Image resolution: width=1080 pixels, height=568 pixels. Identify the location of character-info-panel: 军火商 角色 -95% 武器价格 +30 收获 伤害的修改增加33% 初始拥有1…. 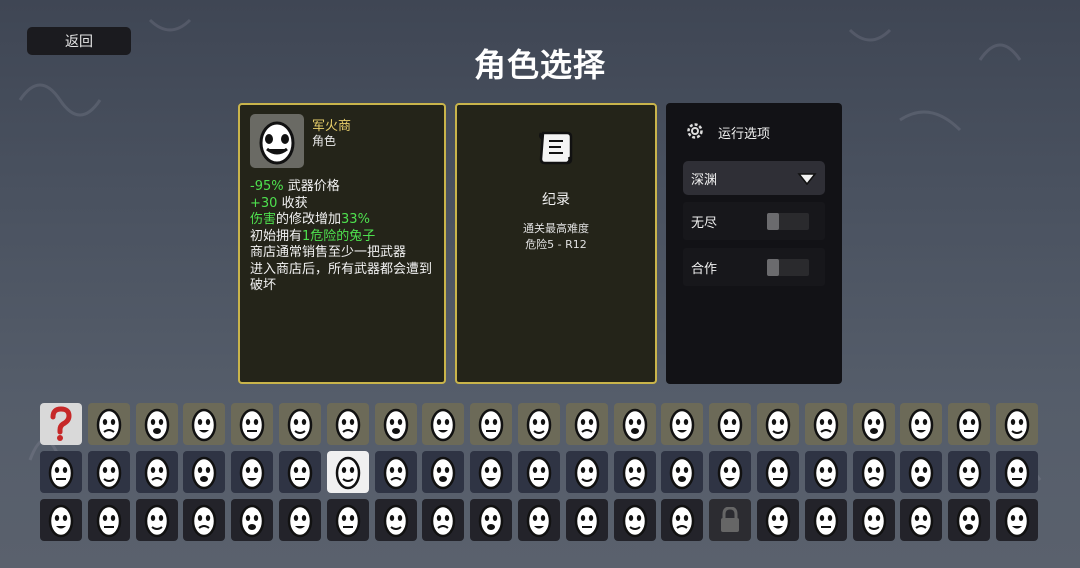
(342, 243).